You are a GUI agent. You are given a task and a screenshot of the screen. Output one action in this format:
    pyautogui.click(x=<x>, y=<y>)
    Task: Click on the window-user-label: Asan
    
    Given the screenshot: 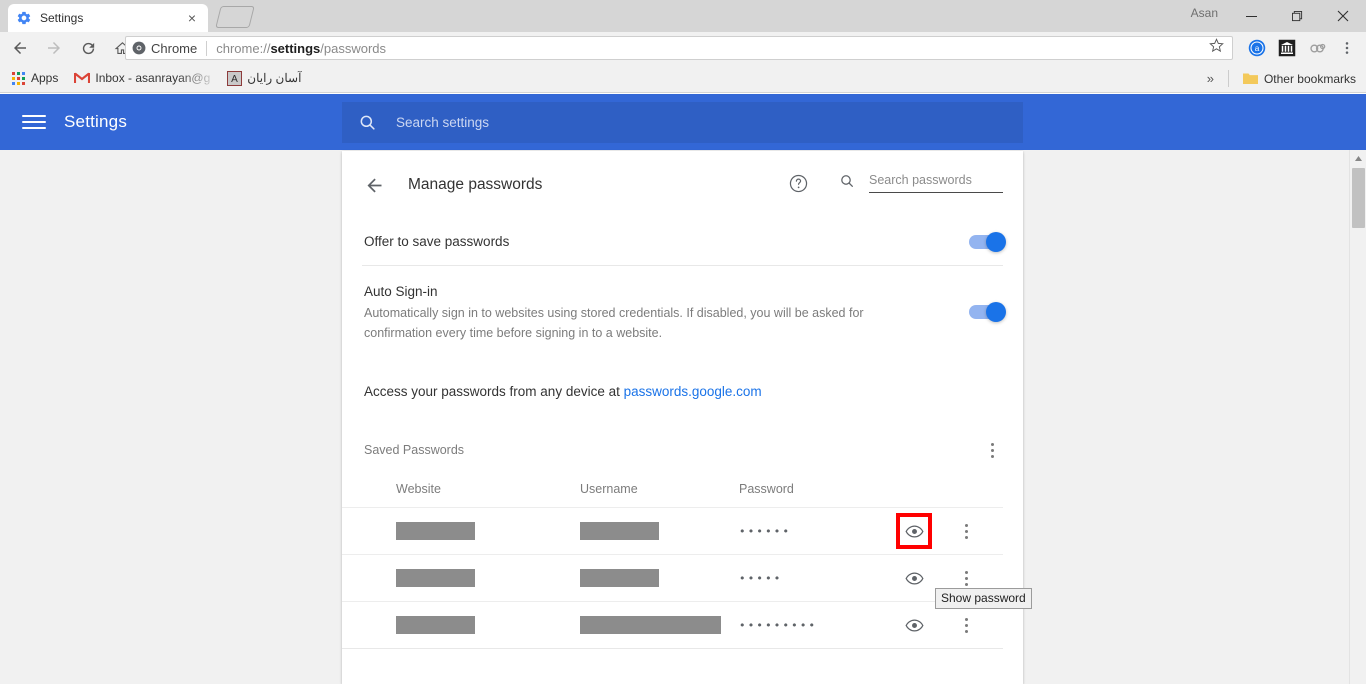 What is the action you would take?
    pyautogui.click(x=1204, y=13)
    